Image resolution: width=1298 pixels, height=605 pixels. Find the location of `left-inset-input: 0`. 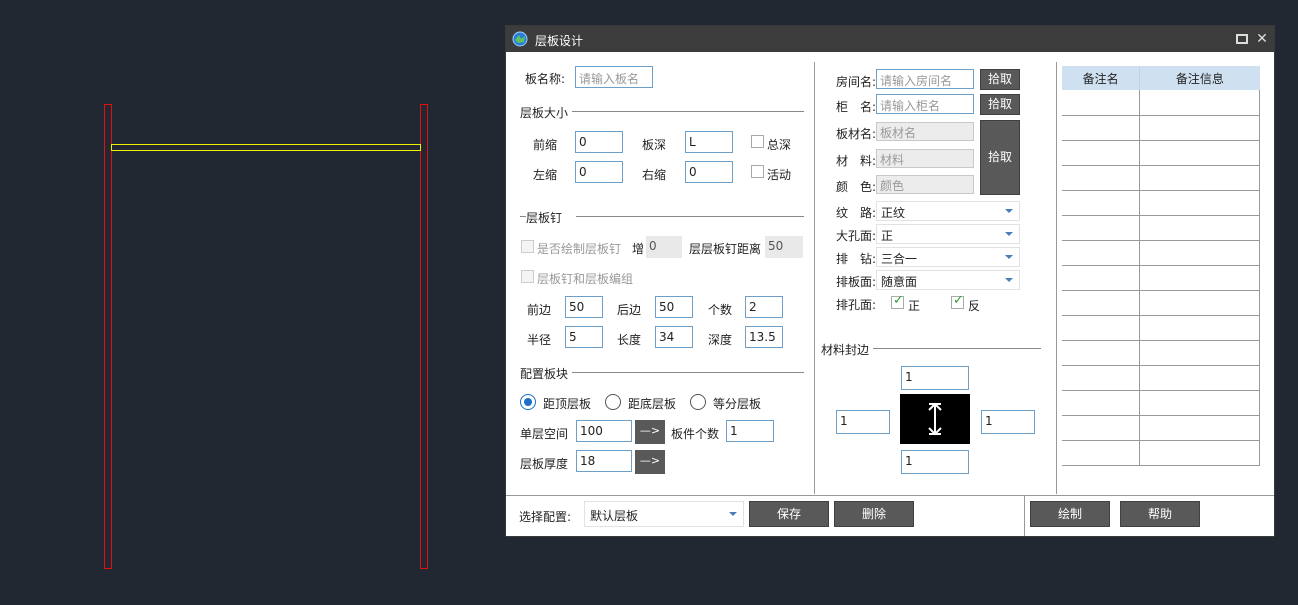

left-inset-input: 0 is located at coordinates (599, 172).